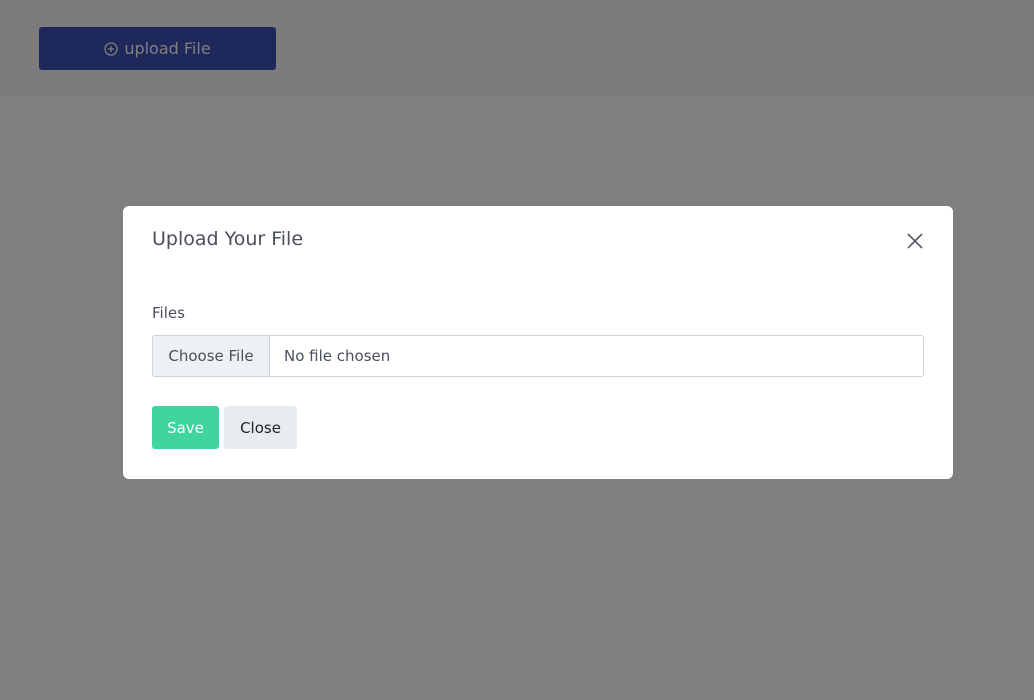  I want to click on file-input: Choose File No file chosen, so click(538, 356).